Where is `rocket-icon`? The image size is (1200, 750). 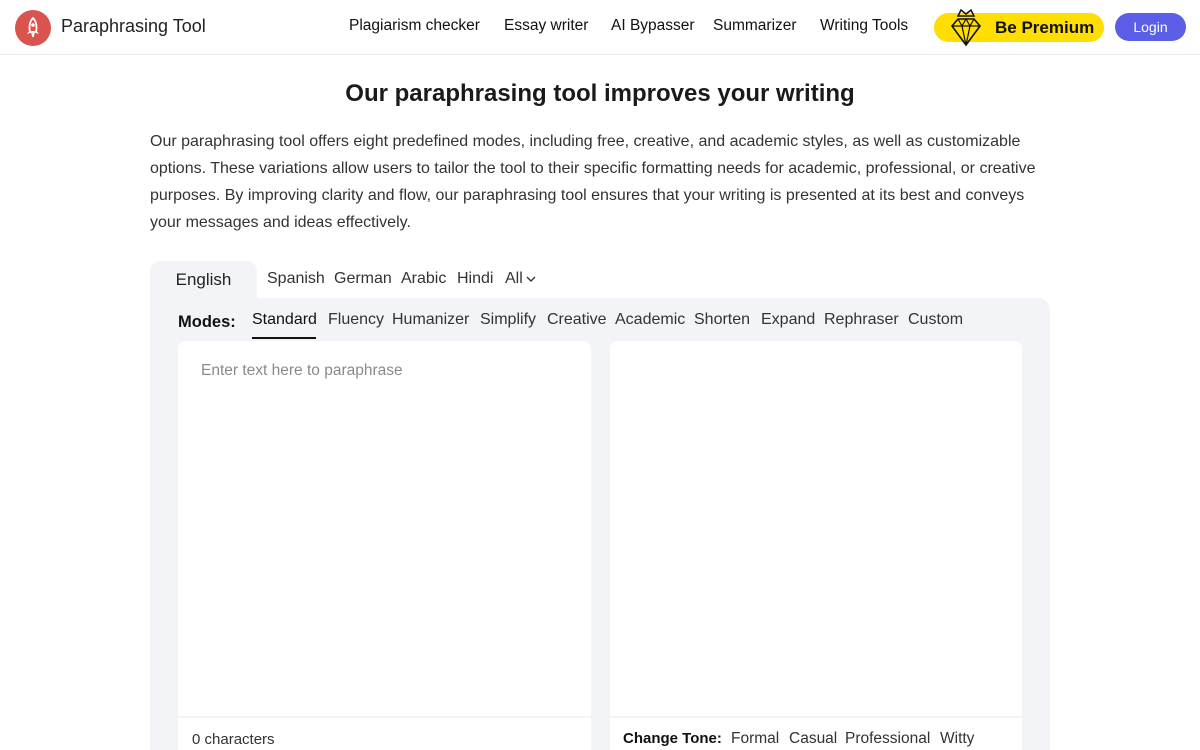
rocket-icon is located at coordinates (33, 28).